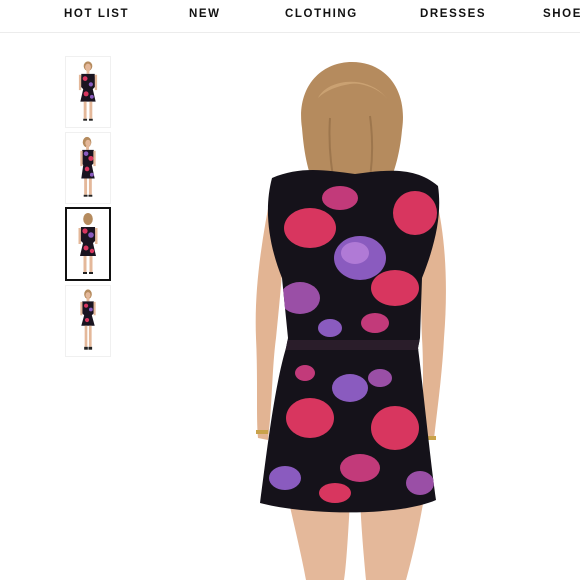  Describe the element at coordinates (453, 14) in the screenshot. I see `nav-dresses: DRESSES` at that location.